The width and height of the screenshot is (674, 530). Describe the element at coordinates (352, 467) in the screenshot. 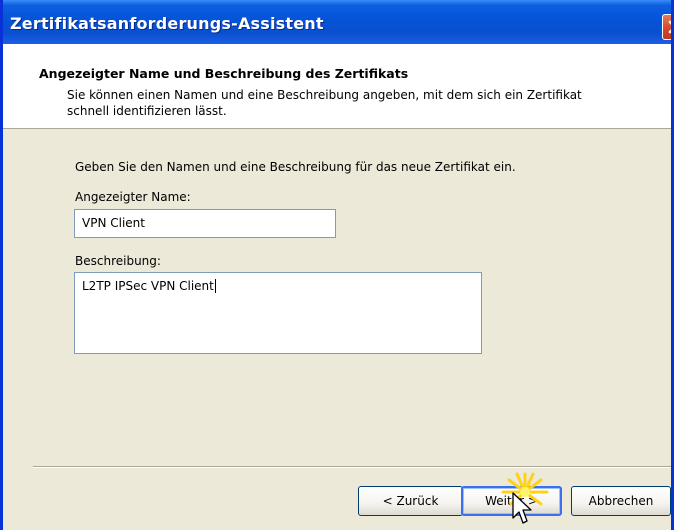

I see `footer-separator` at that location.